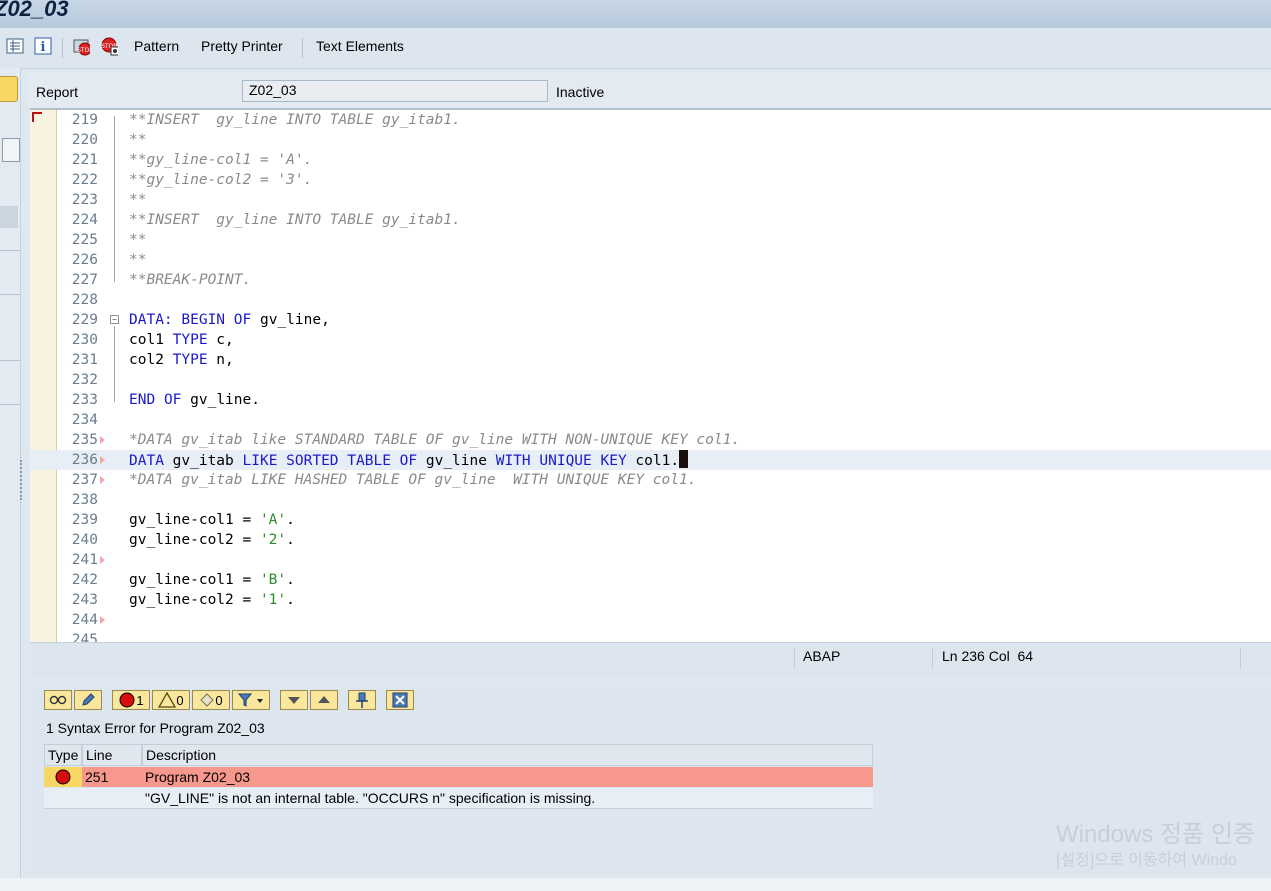 This screenshot has width=1271, height=891. What do you see at coordinates (11, 473) in the screenshot?
I see `navigation-side-panel` at bounding box center [11, 473].